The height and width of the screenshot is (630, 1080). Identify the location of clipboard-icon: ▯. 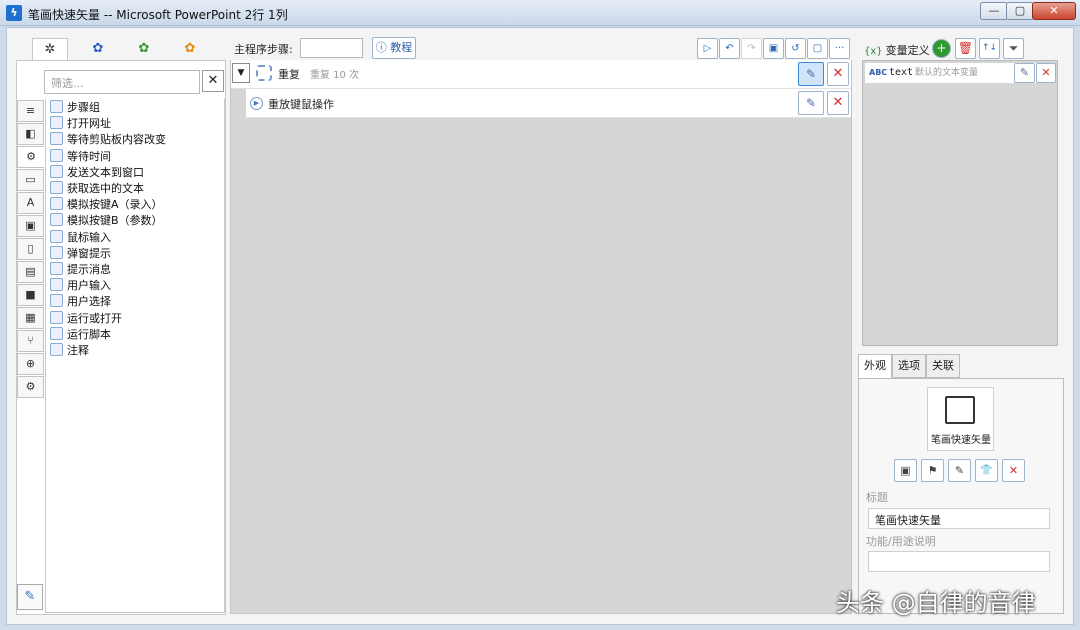
(30, 249).